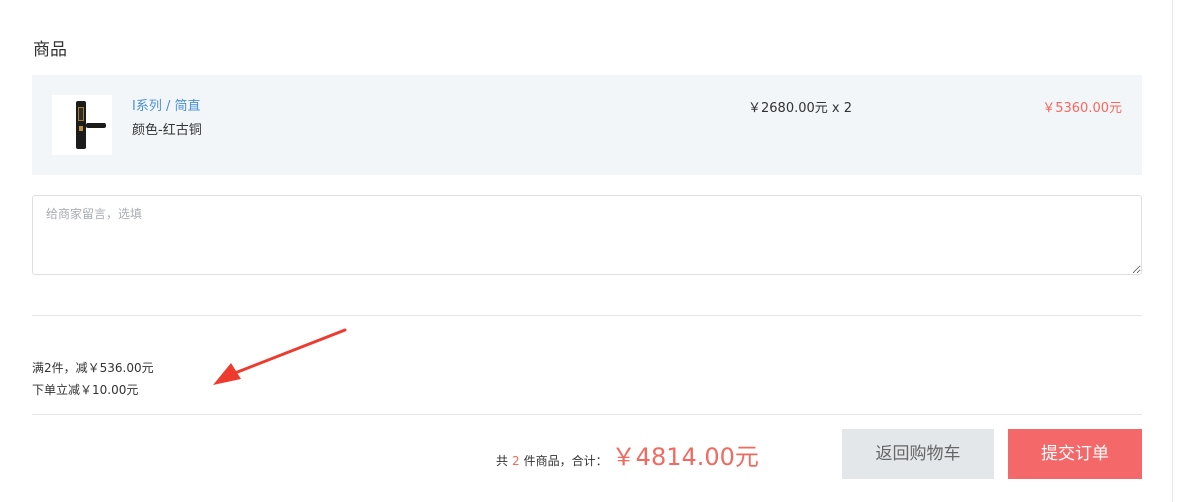 This screenshot has height=502, width=1178. What do you see at coordinates (81, 128) in the screenshot?
I see `lock-accent-shape` at bounding box center [81, 128].